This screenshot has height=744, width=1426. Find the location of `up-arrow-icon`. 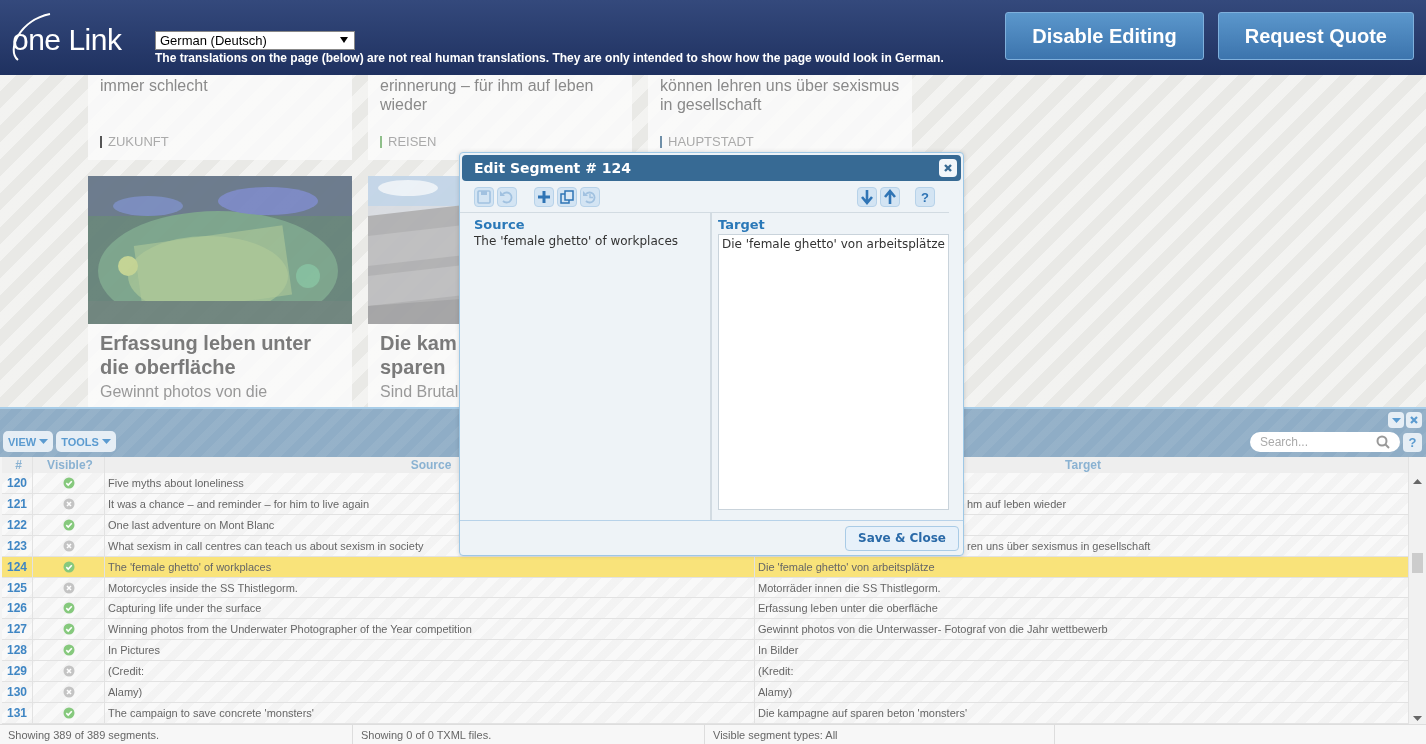

up-arrow-icon is located at coordinates (890, 197).